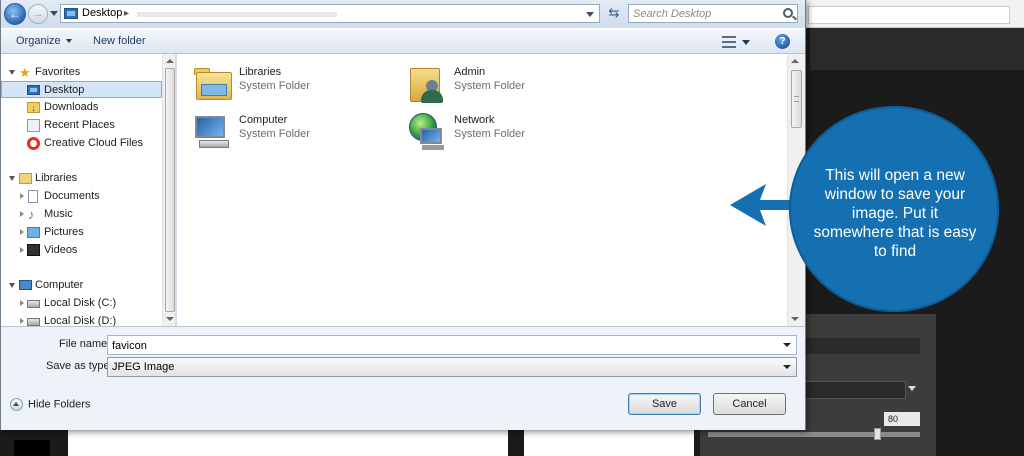 The height and width of the screenshot is (456, 1024). I want to click on address-location: Desktop, so click(102, 13).